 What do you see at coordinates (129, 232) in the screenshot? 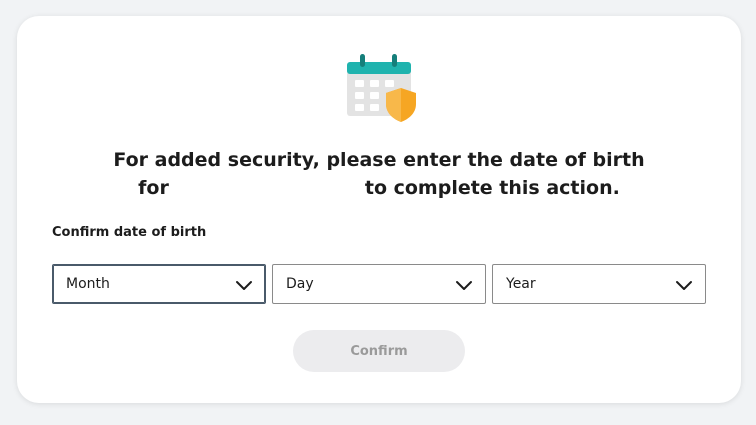
I see `dob-field-label: Confirm date of birth` at bounding box center [129, 232].